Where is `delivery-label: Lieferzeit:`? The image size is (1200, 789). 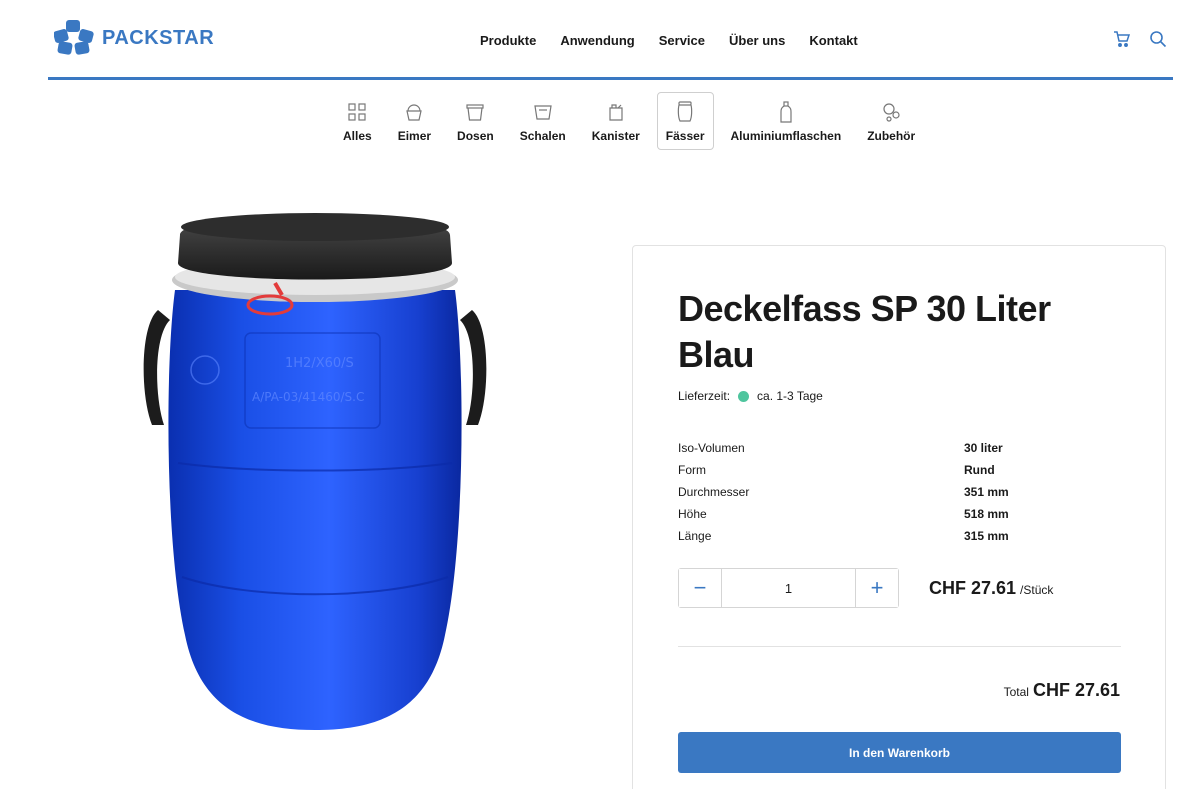
delivery-label: Lieferzeit: is located at coordinates (704, 396).